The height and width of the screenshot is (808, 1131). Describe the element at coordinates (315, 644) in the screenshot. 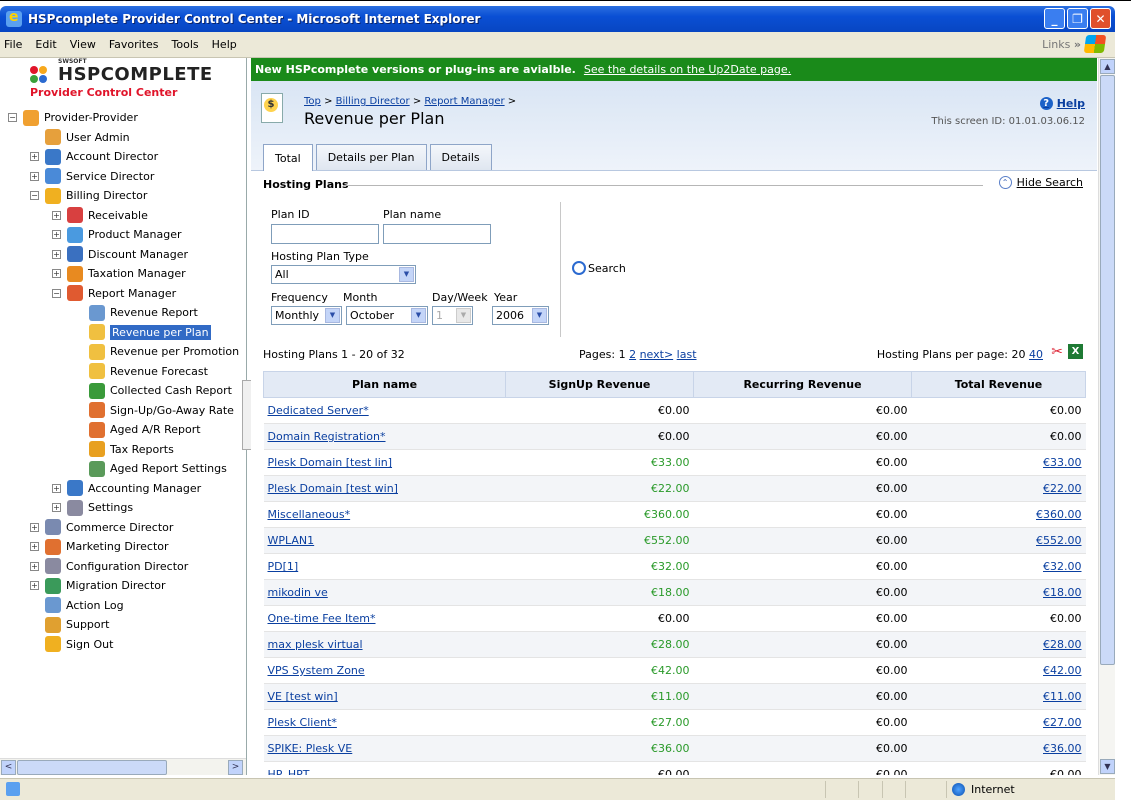

I see `plan-name-cell-value: max plesk virtual` at that location.